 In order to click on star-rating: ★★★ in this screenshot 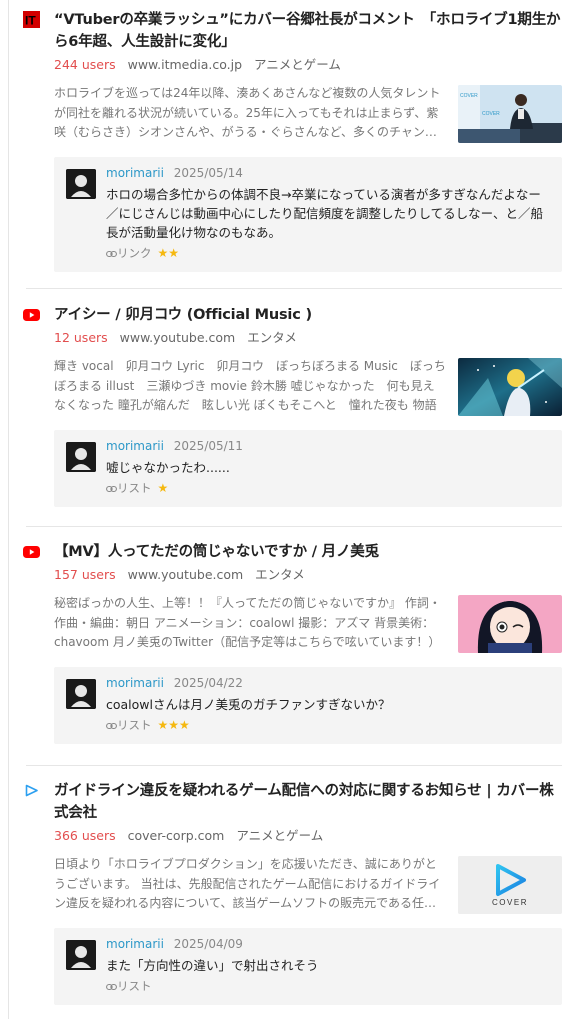, I will do `click(174, 725)`.